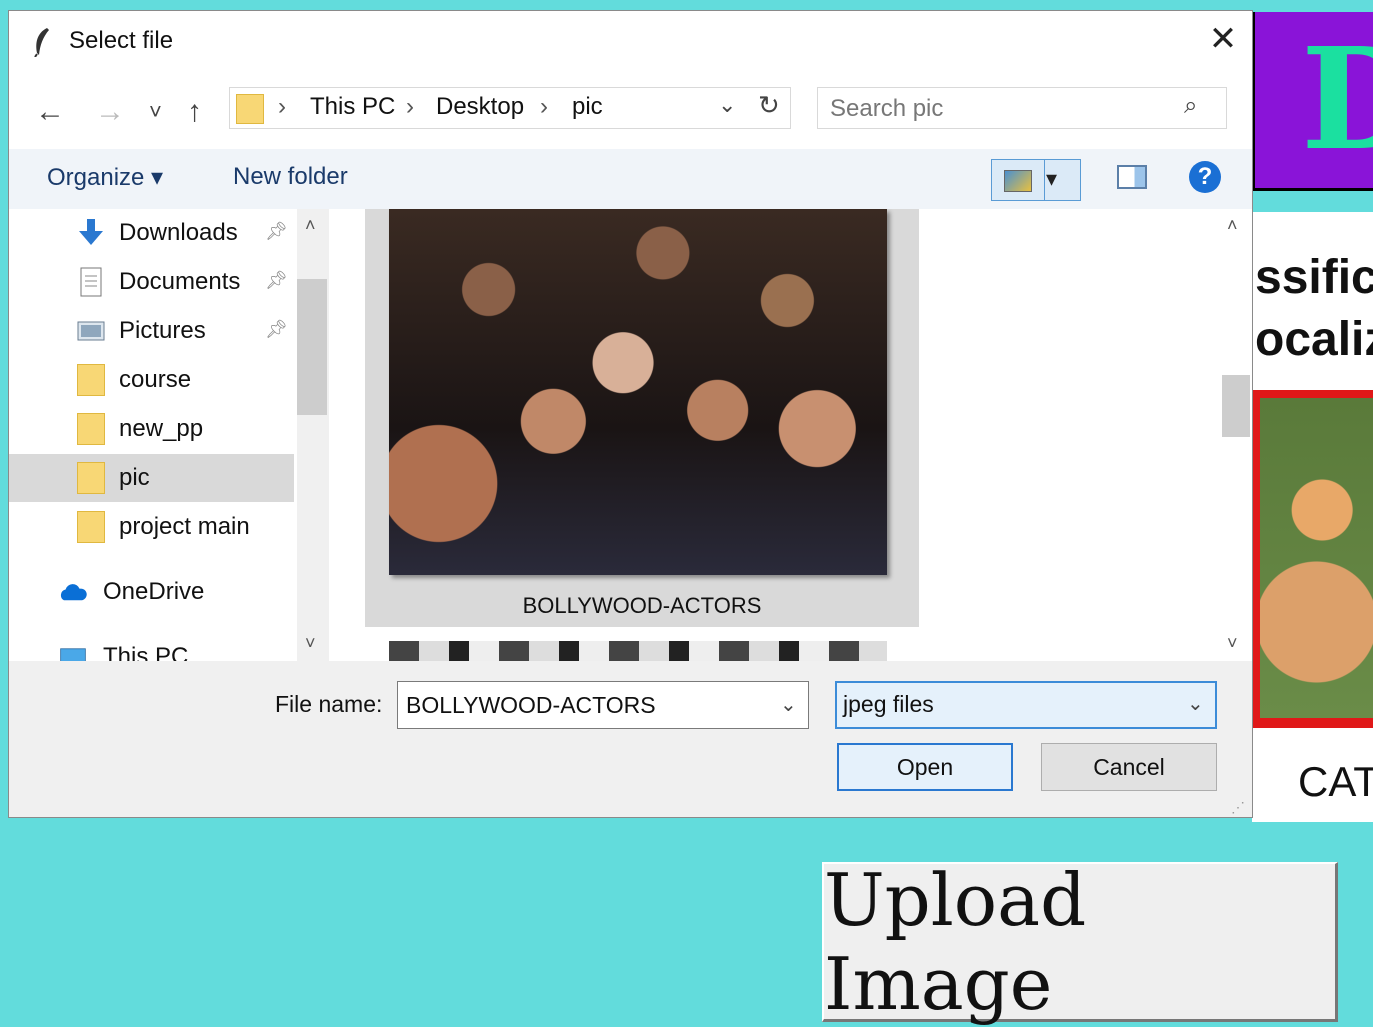 Image resolution: width=1373 pixels, height=1027 pixels. Describe the element at coordinates (313, 435) in the screenshot. I see `nav-pane-scrollbar: ˄ ˅` at that location.